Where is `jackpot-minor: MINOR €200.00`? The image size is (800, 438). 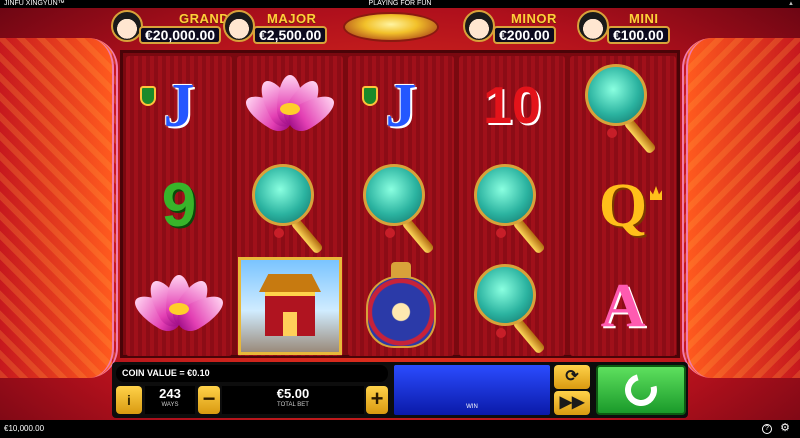
jackpot-minor: MINOR €200.00 is located at coordinates (519, 27).